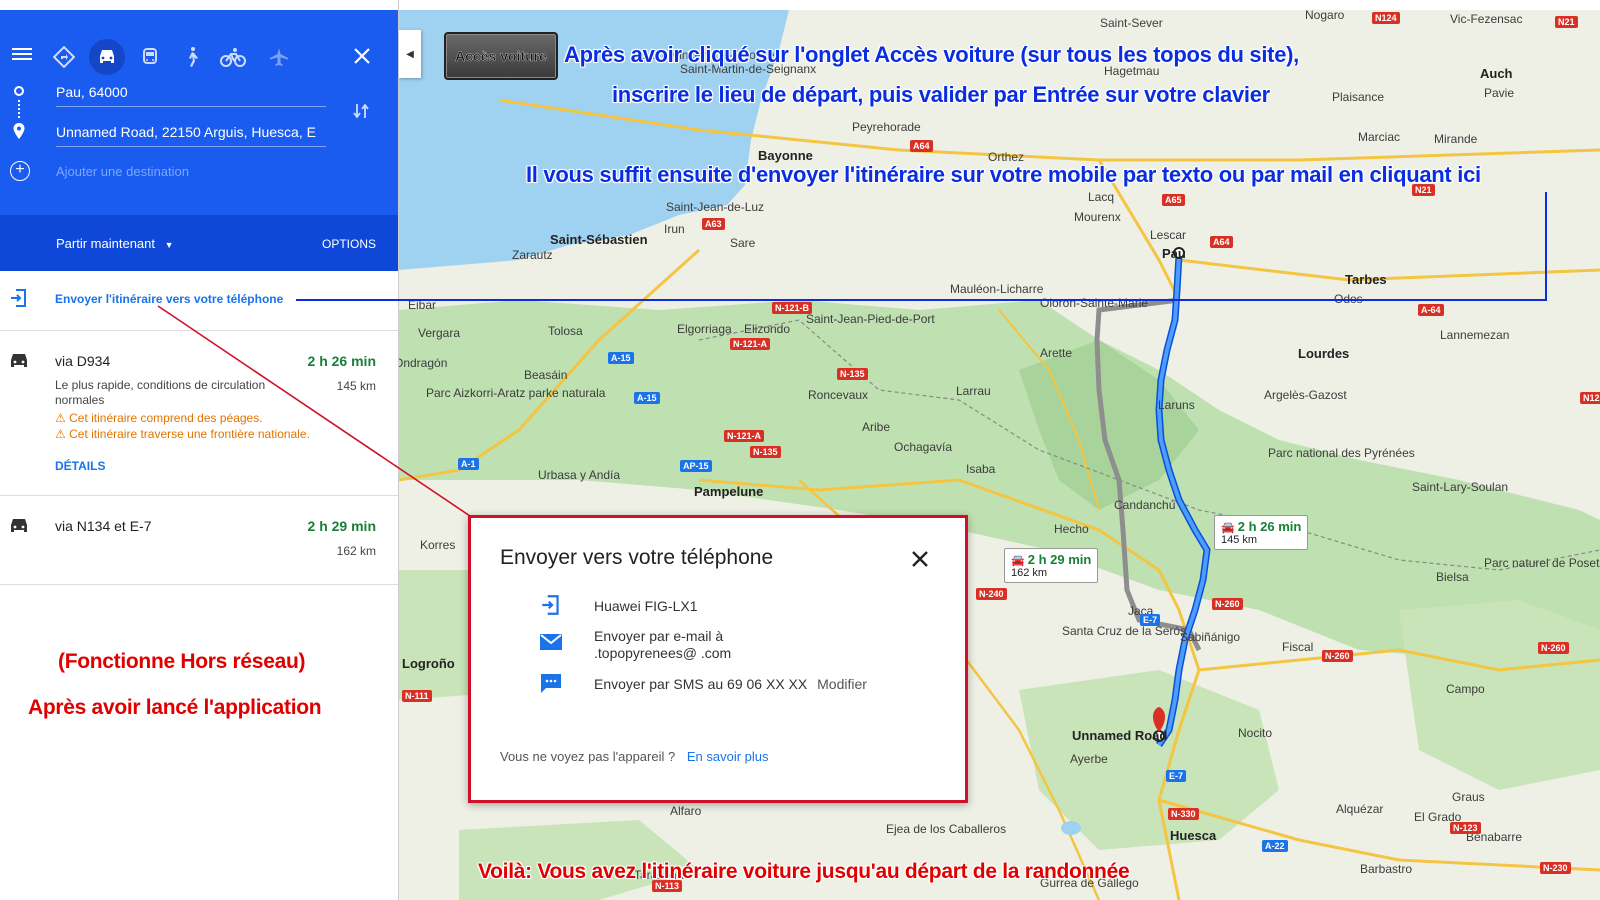  What do you see at coordinates (103, 526) in the screenshot?
I see `route-name: via N134 et E-7` at bounding box center [103, 526].